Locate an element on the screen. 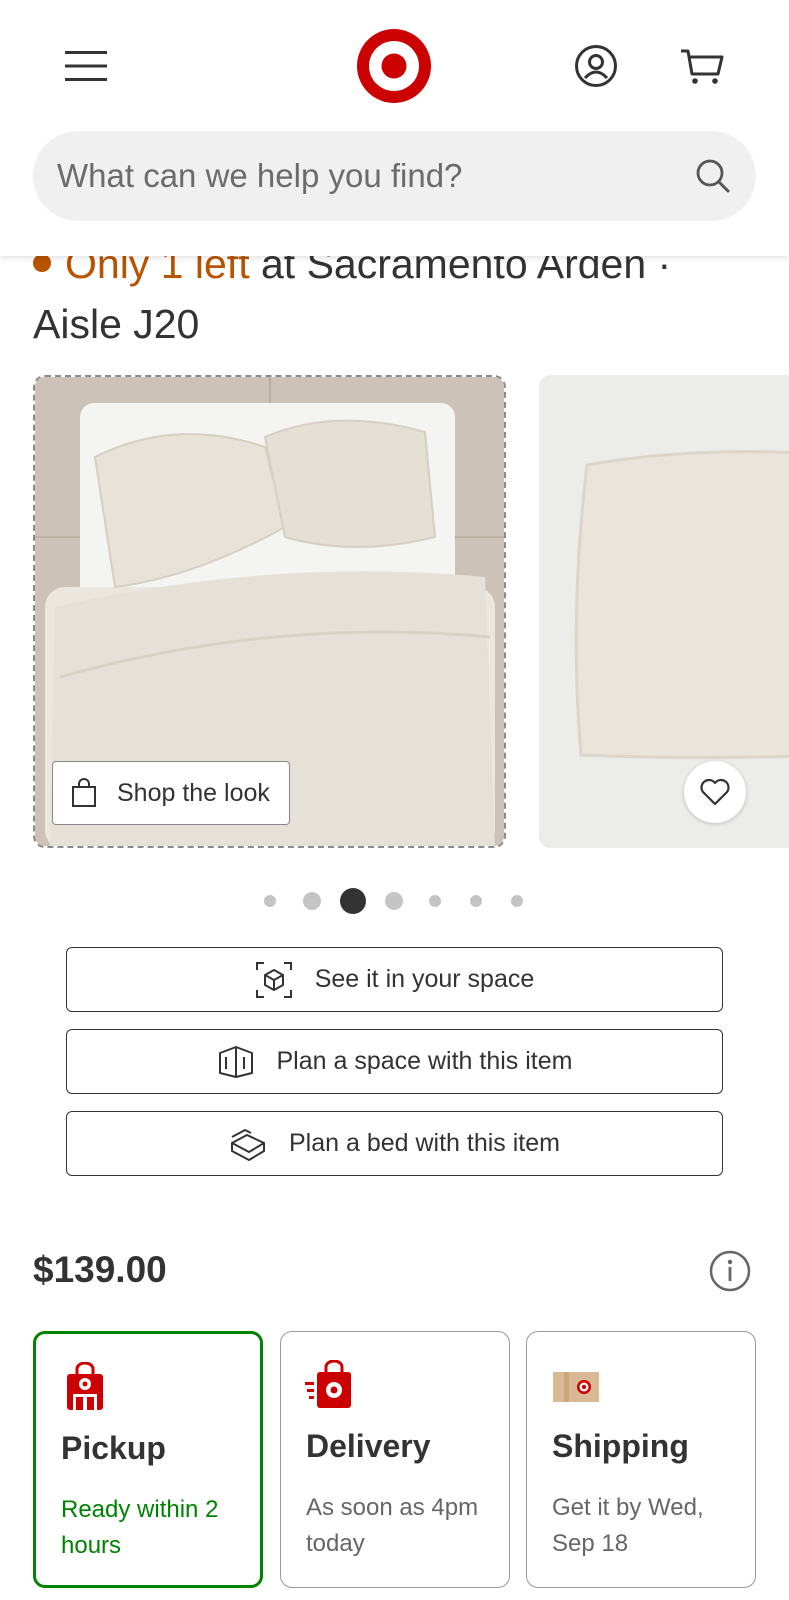 The height and width of the screenshot is (1600, 789). account-icon is located at coordinates (596, 66).